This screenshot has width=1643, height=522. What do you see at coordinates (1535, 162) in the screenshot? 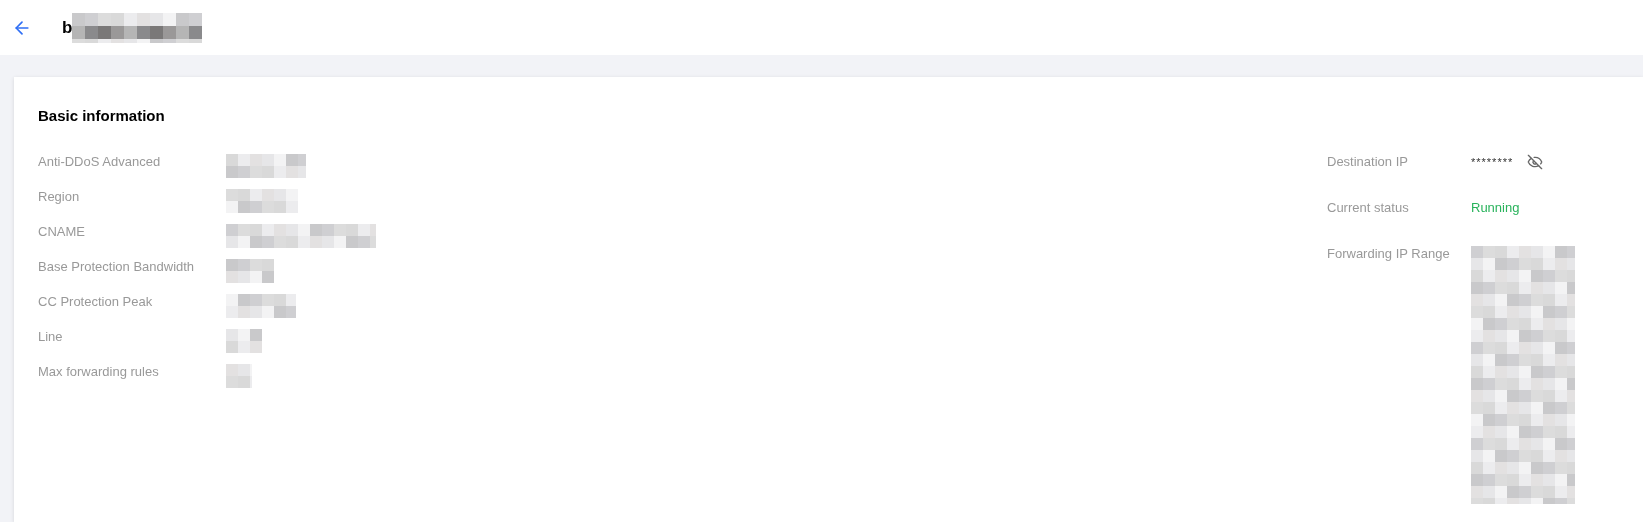
I see `hide-icon` at bounding box center [1535, 162].